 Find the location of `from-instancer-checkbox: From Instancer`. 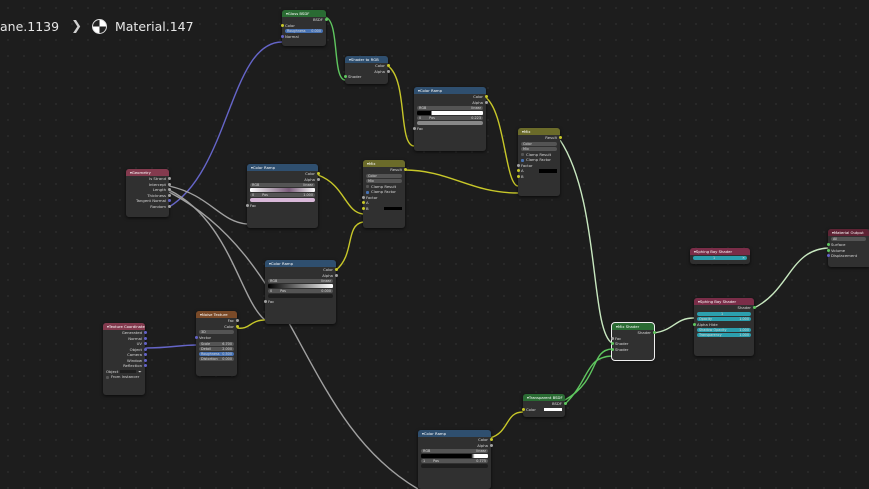

from-instancer-checkbox: From Instancer is located at coordinates (124, 377).